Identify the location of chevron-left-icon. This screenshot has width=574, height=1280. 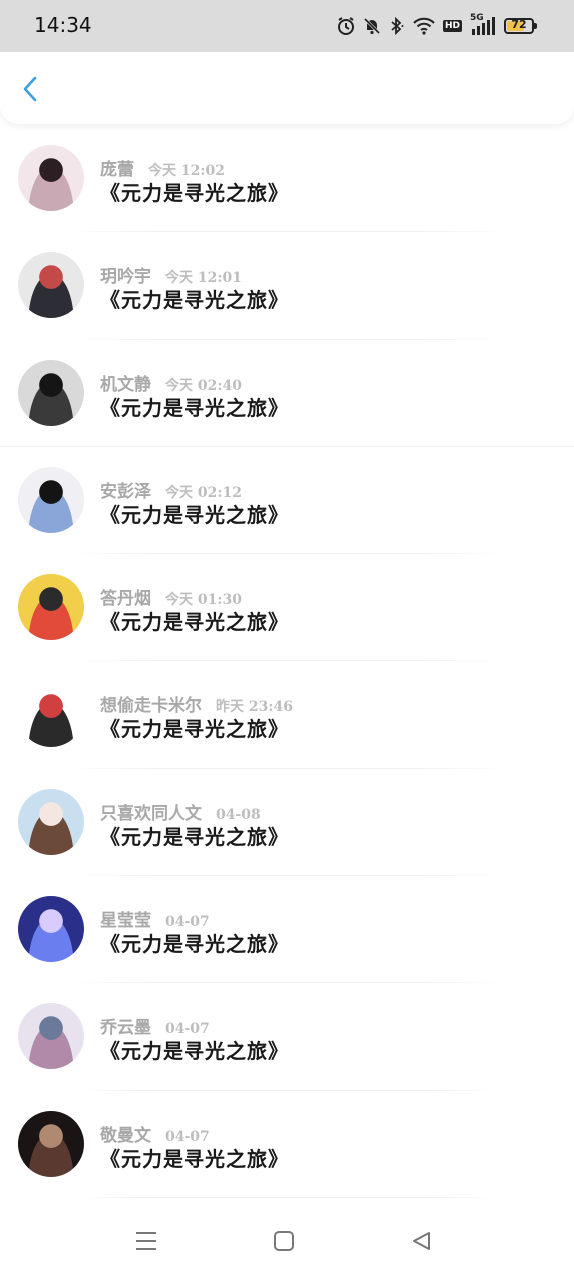
(30, 89).